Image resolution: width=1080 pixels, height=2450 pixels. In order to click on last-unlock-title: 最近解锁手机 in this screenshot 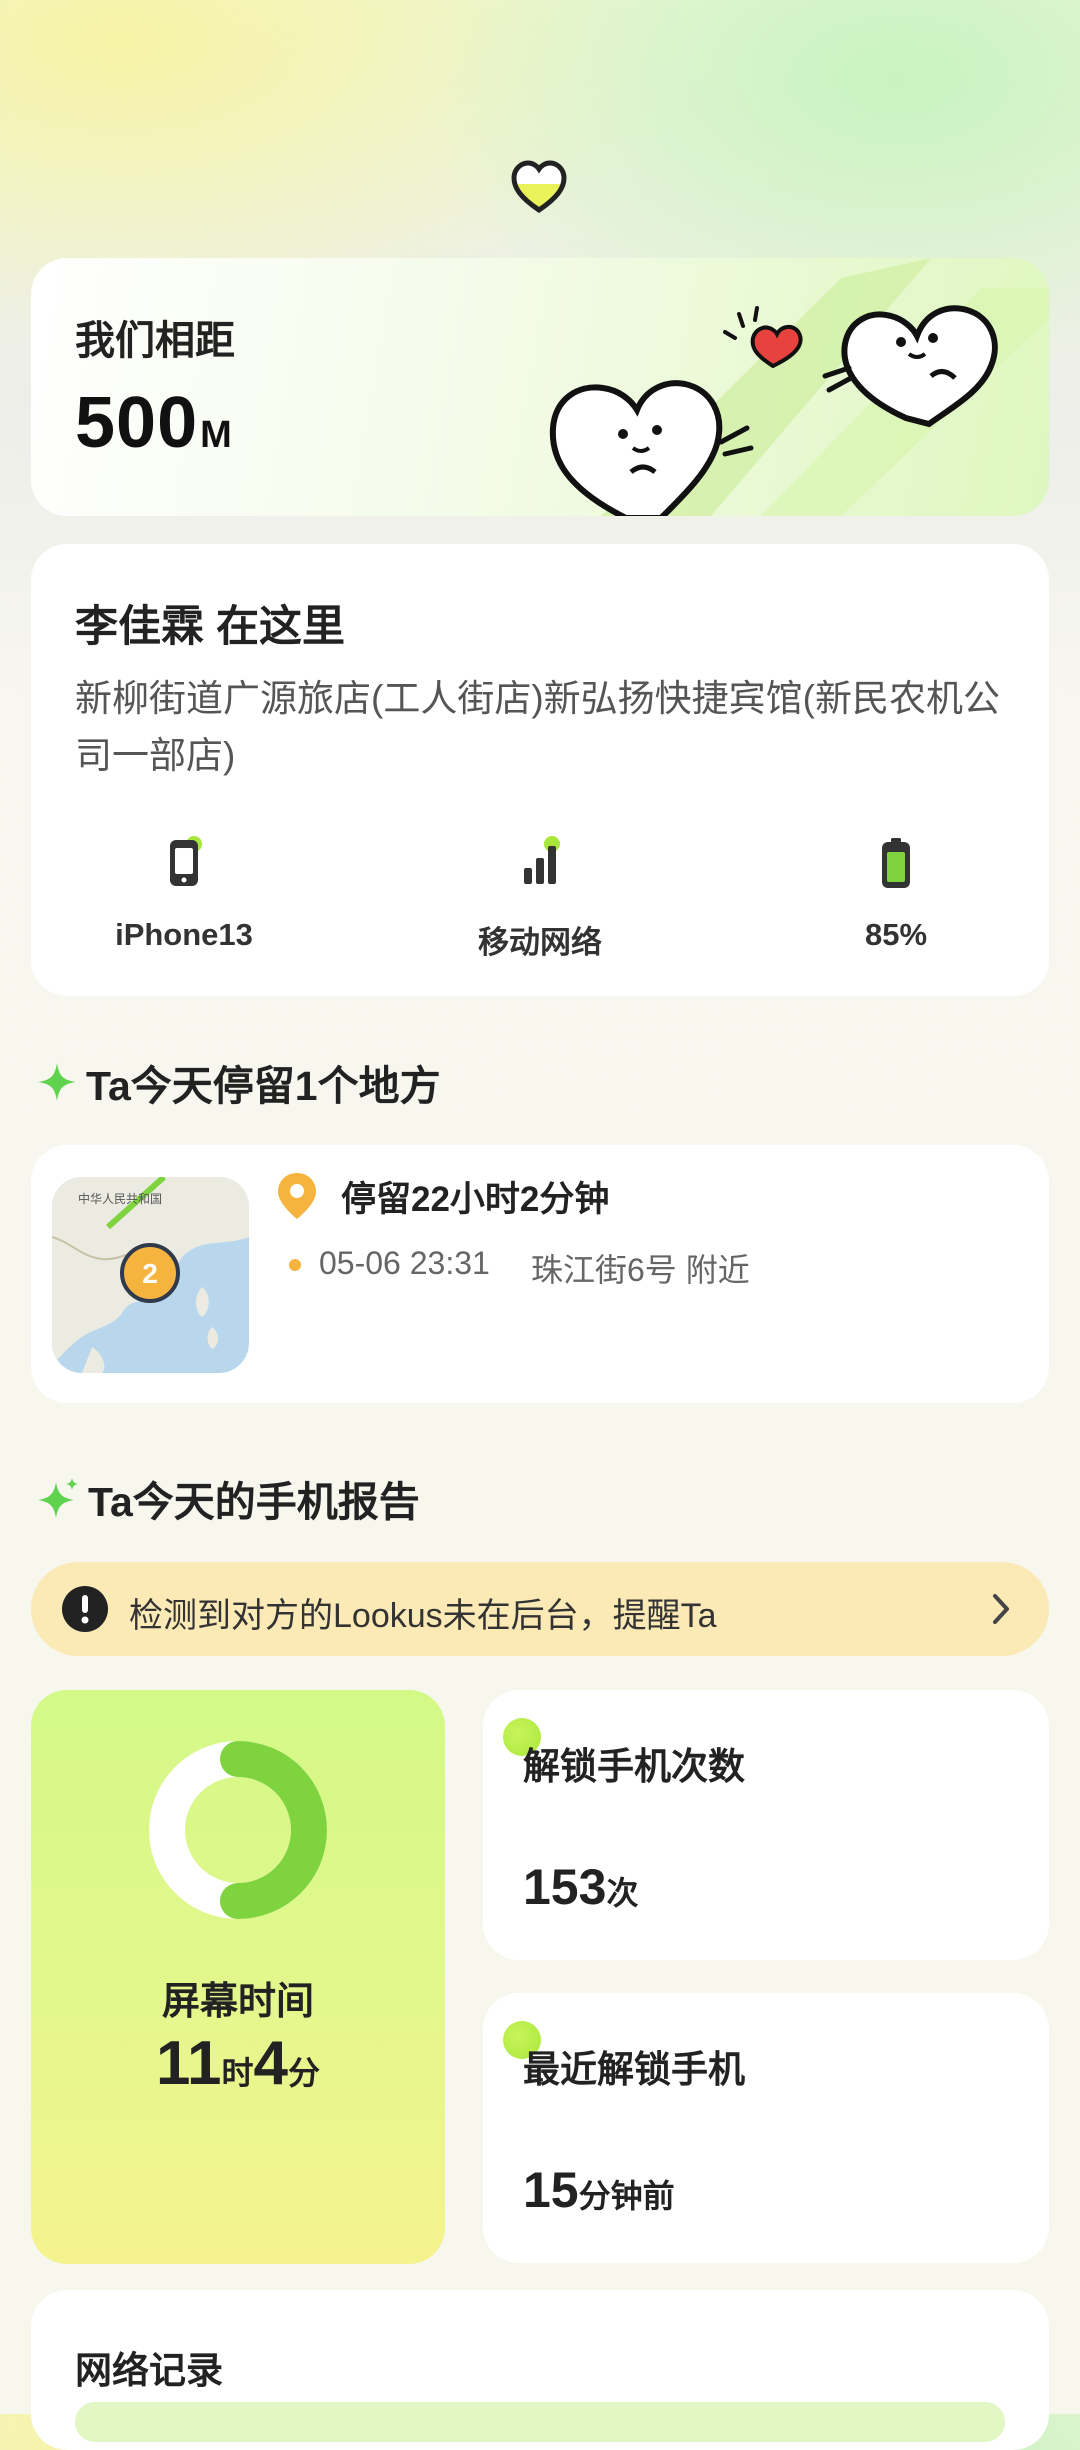, I will do `click(634, 2069)`.